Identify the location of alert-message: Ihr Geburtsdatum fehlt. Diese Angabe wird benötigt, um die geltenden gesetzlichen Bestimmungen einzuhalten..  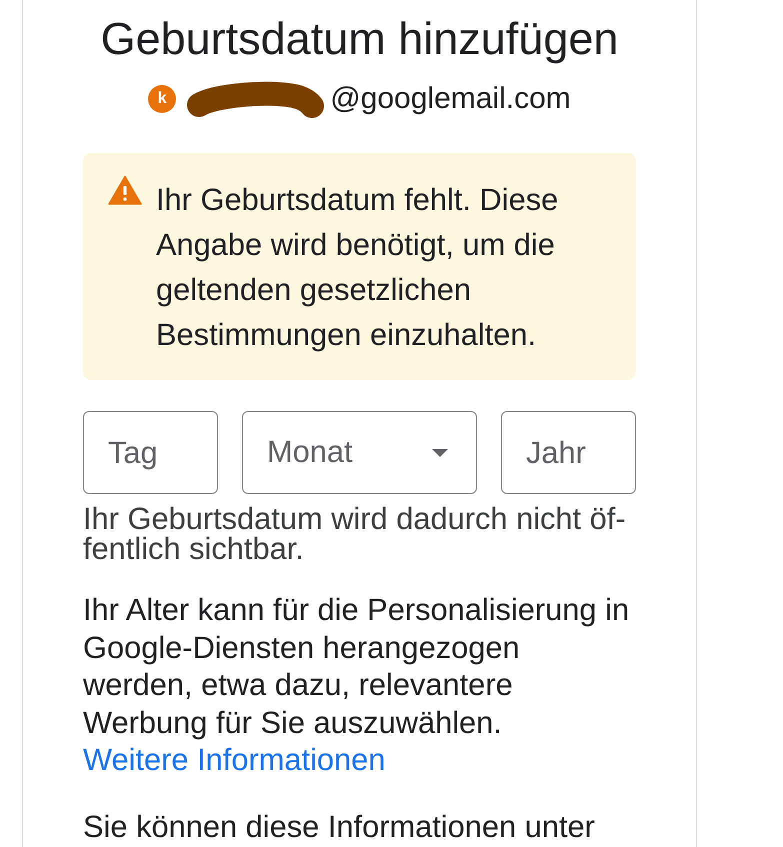
(358, 267).